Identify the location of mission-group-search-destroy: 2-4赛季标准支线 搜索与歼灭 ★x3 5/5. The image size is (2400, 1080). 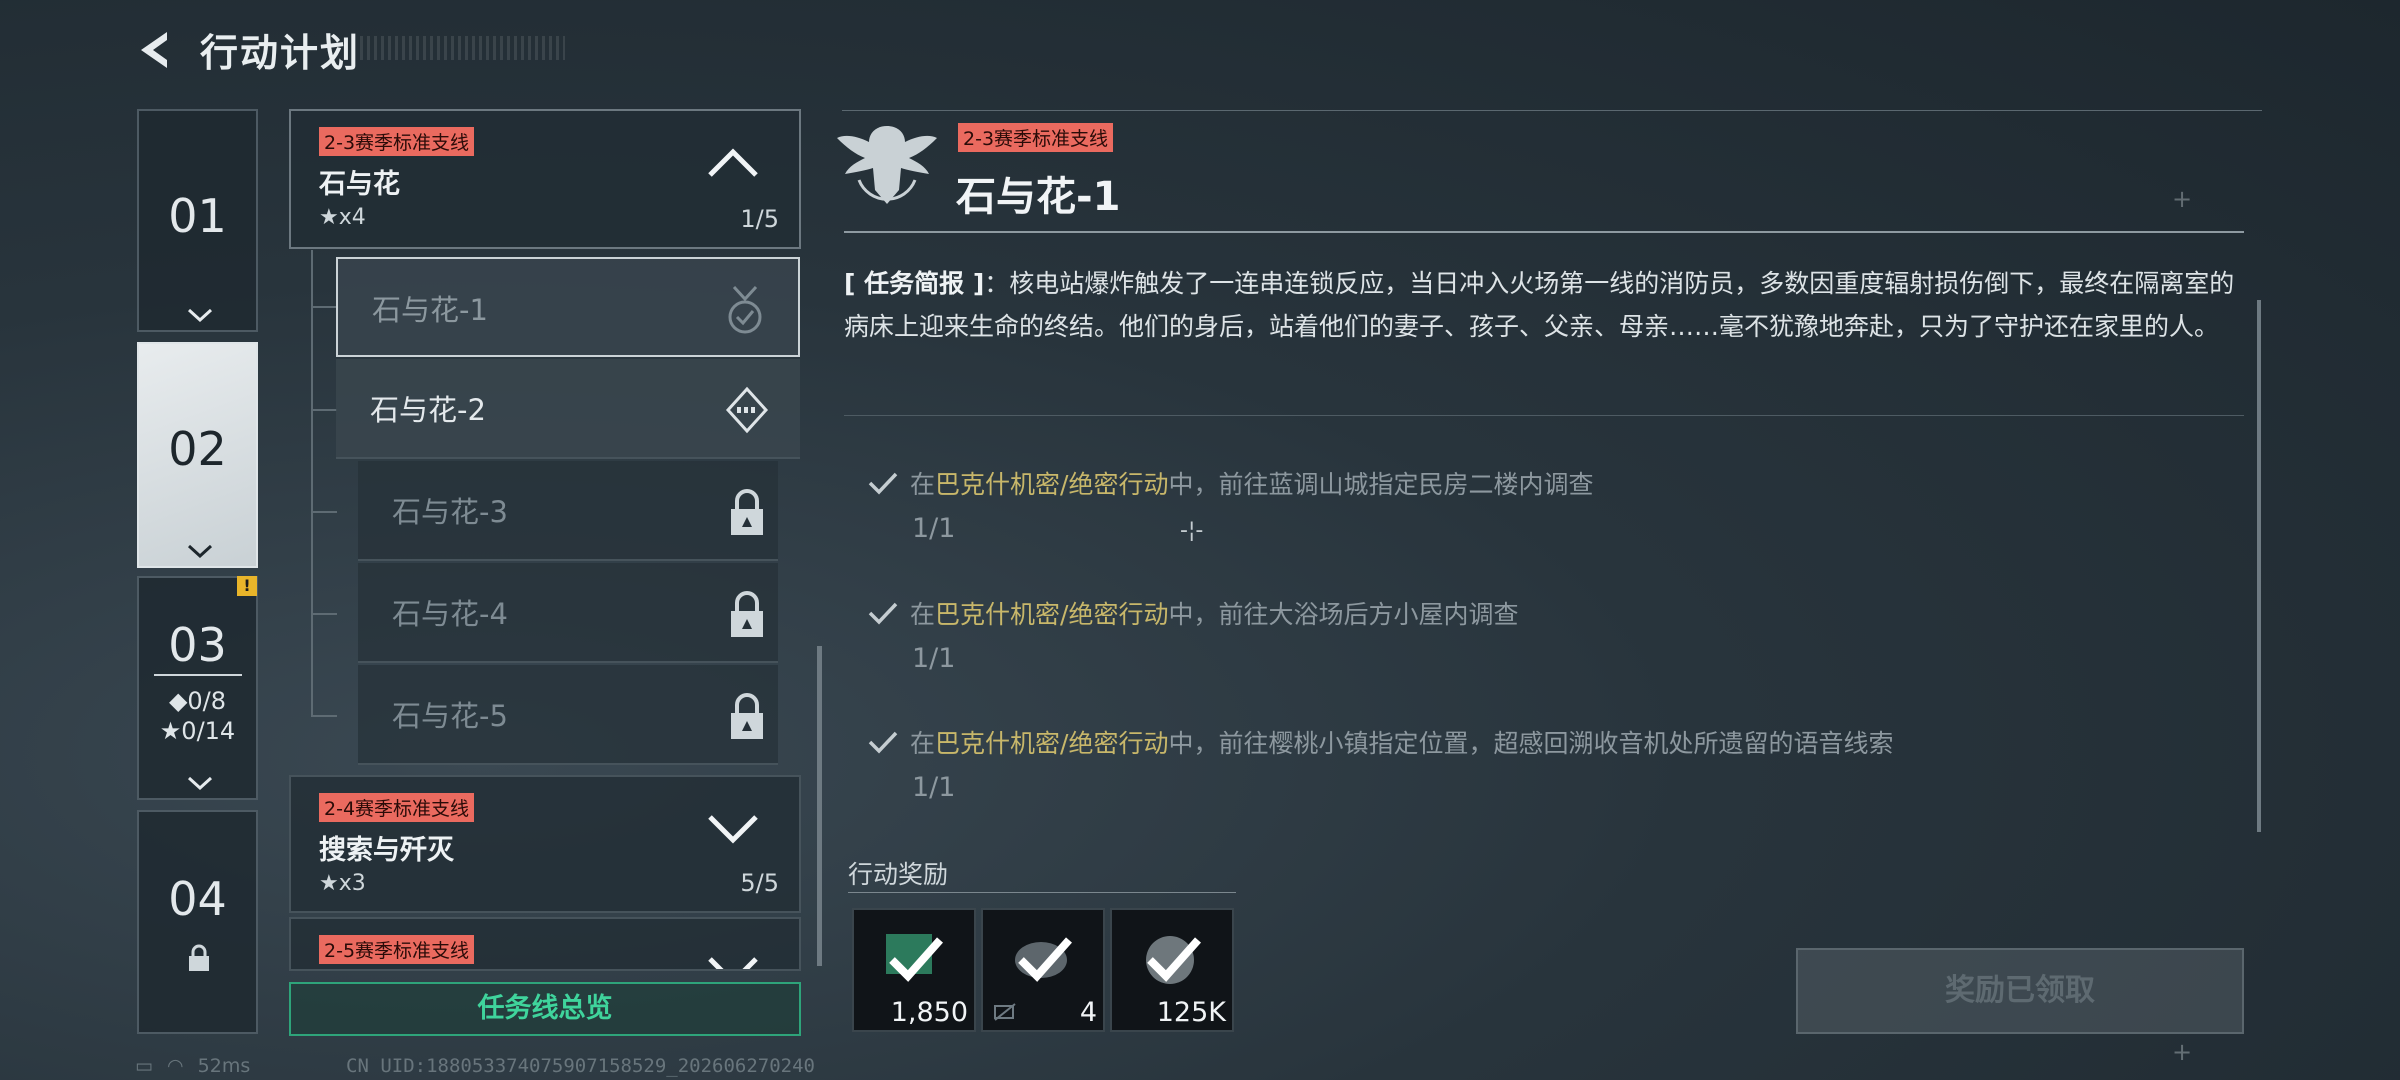
(545, 844).